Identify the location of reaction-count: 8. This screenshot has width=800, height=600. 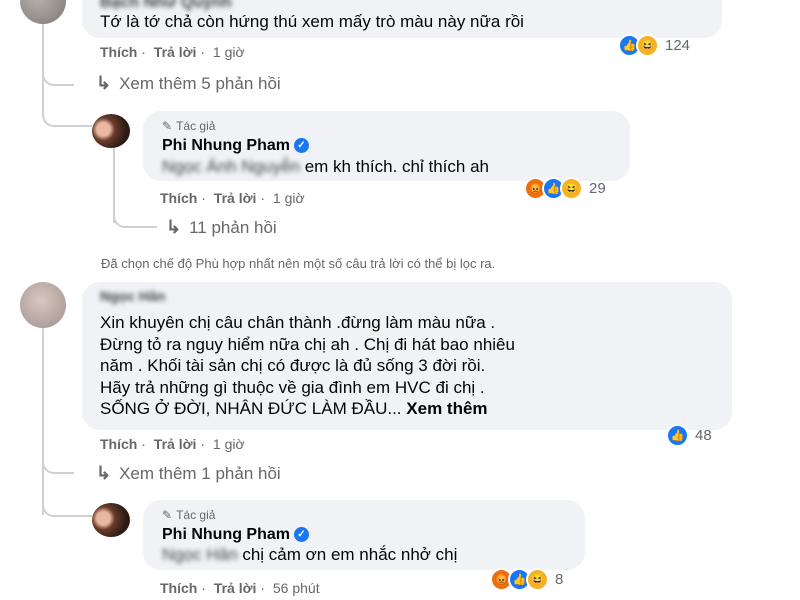
(559, 579).